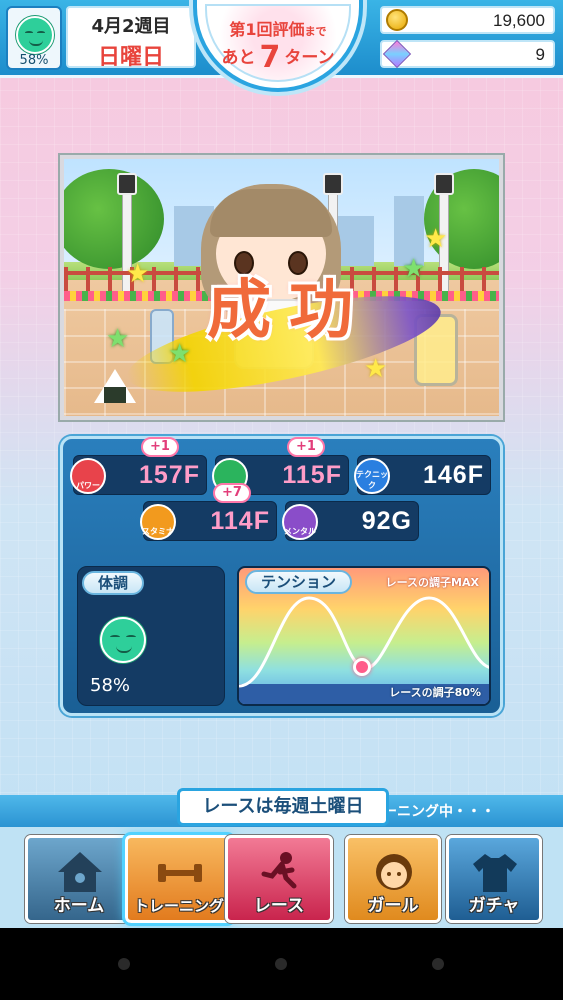 This screenshot has height=1000, width=563. Describe the element at coordinates (158, 522) in the screenshot. I see `stamina-icon: スタミナ` at that location.